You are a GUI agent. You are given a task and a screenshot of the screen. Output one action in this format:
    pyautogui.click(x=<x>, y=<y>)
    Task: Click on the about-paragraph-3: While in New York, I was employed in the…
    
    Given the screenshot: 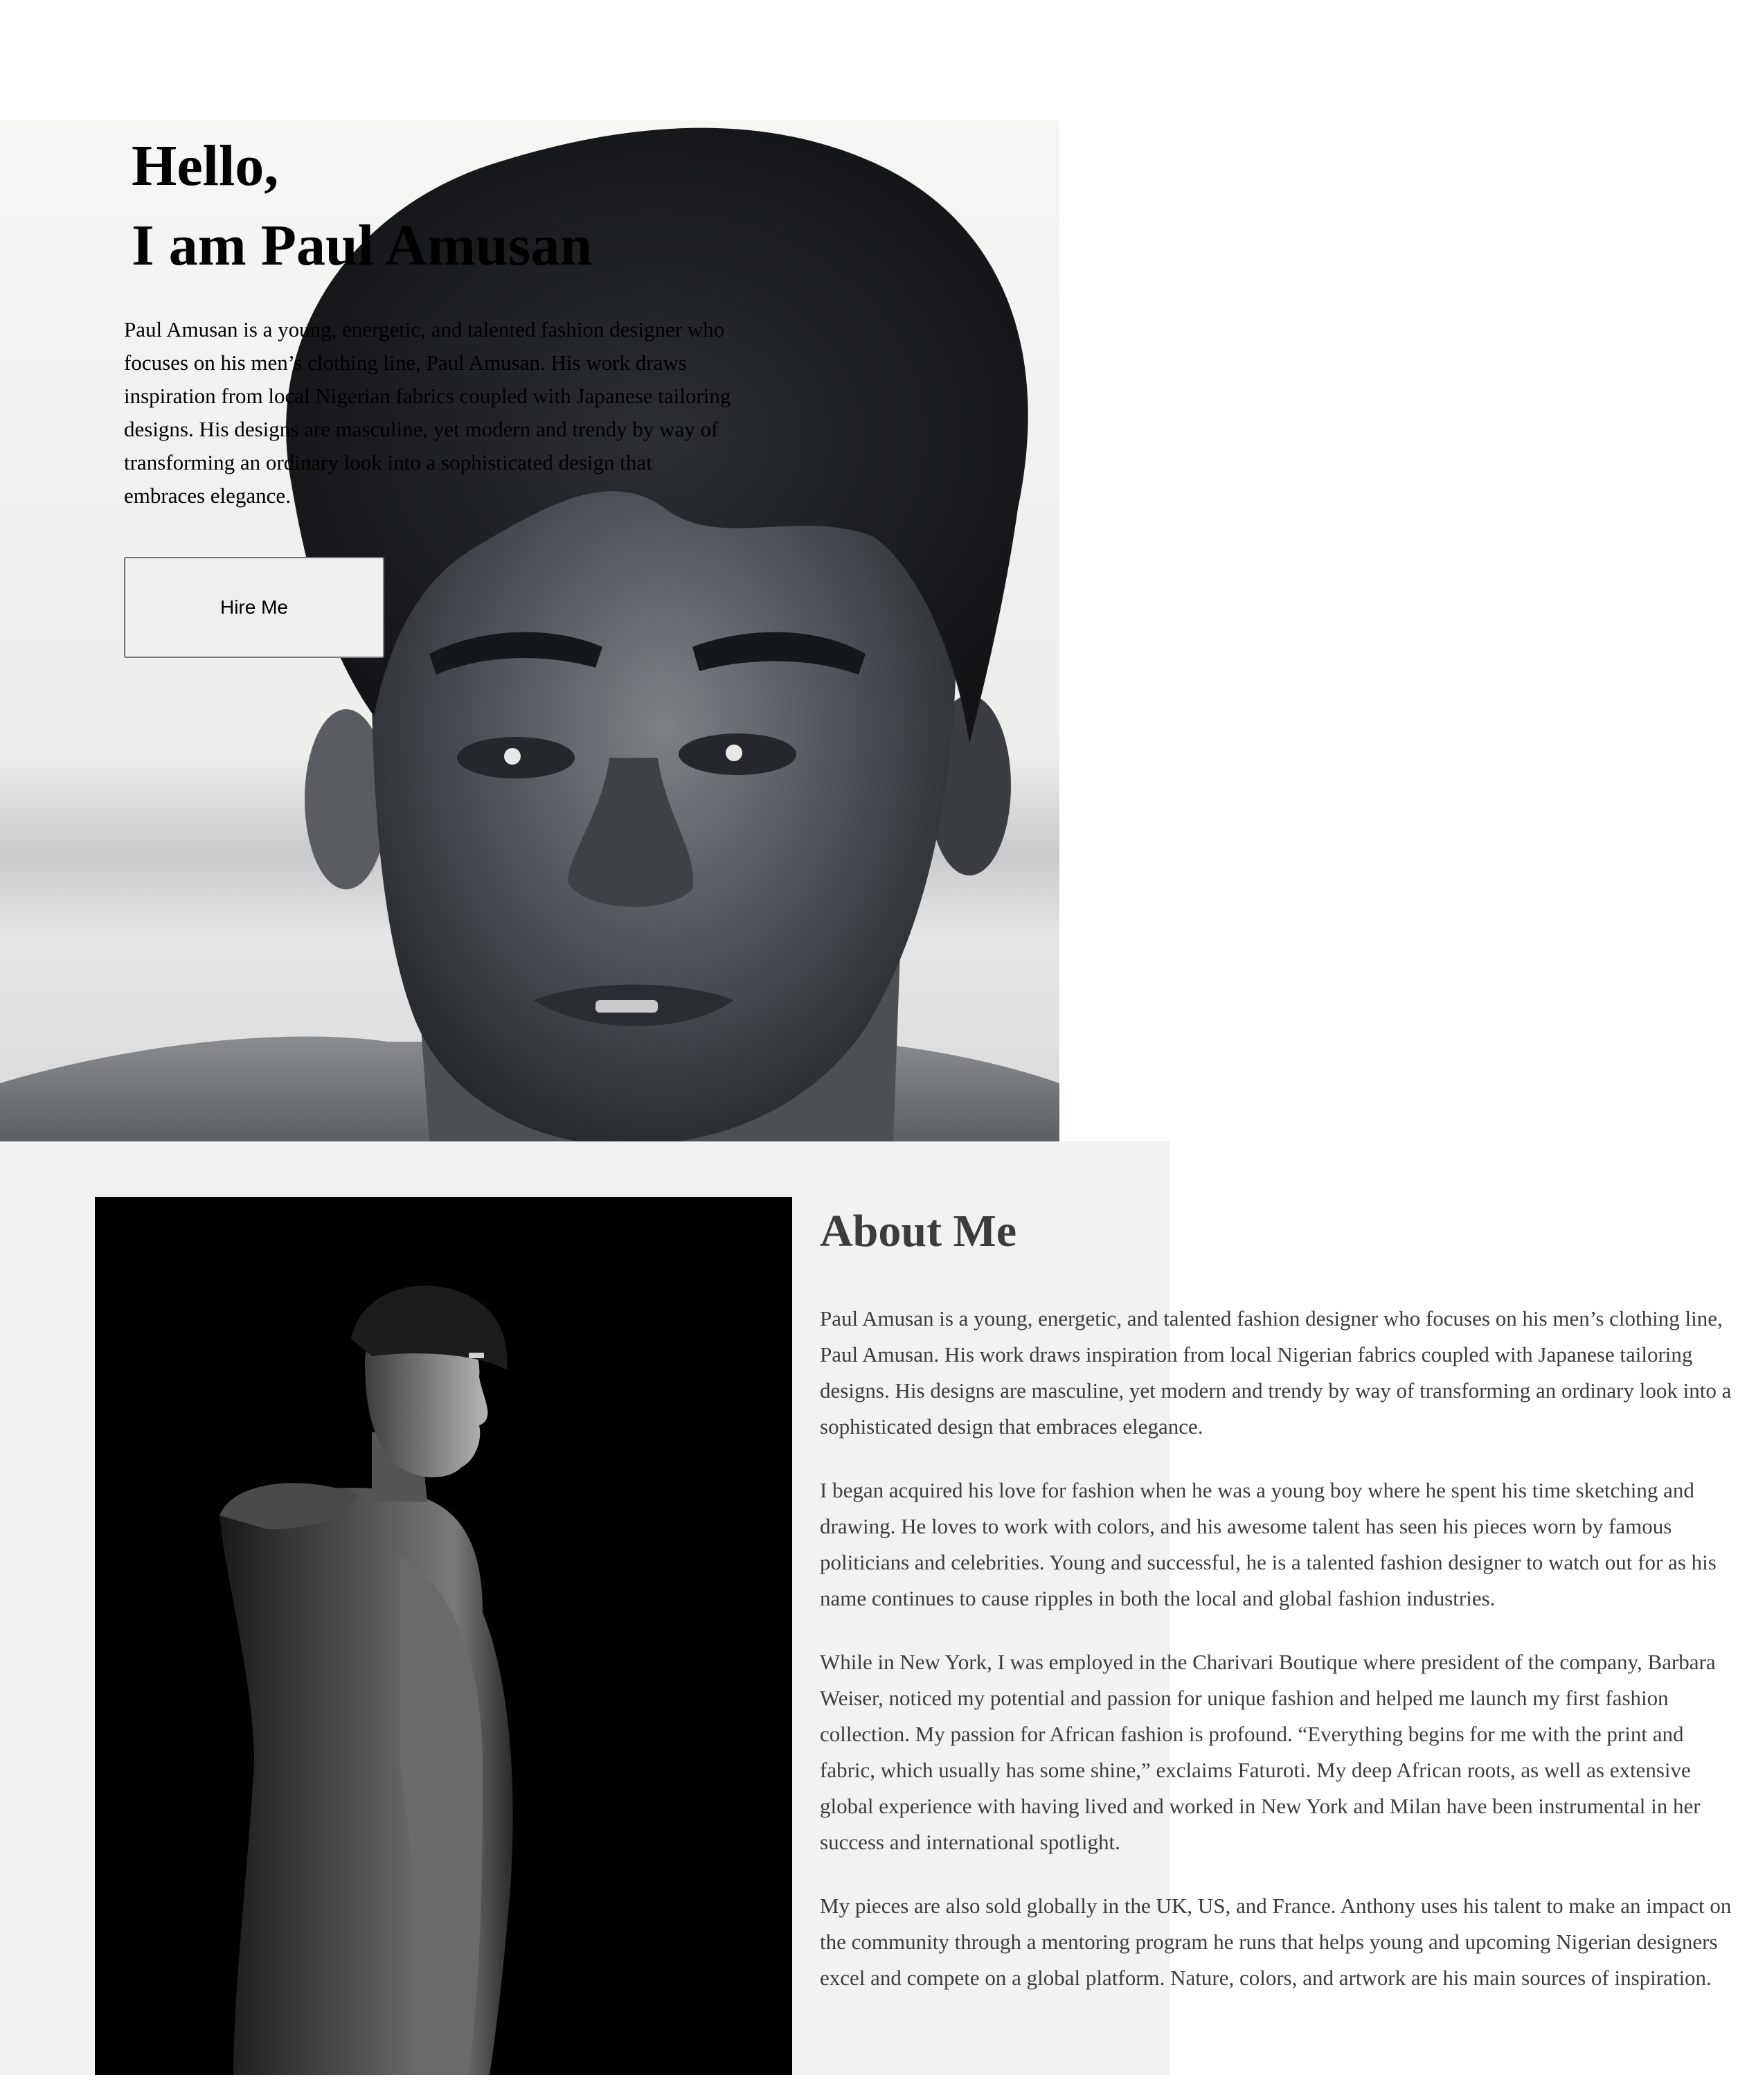 What is the action you would take?
    pyautogui.click(x=1268, y=1752)
    